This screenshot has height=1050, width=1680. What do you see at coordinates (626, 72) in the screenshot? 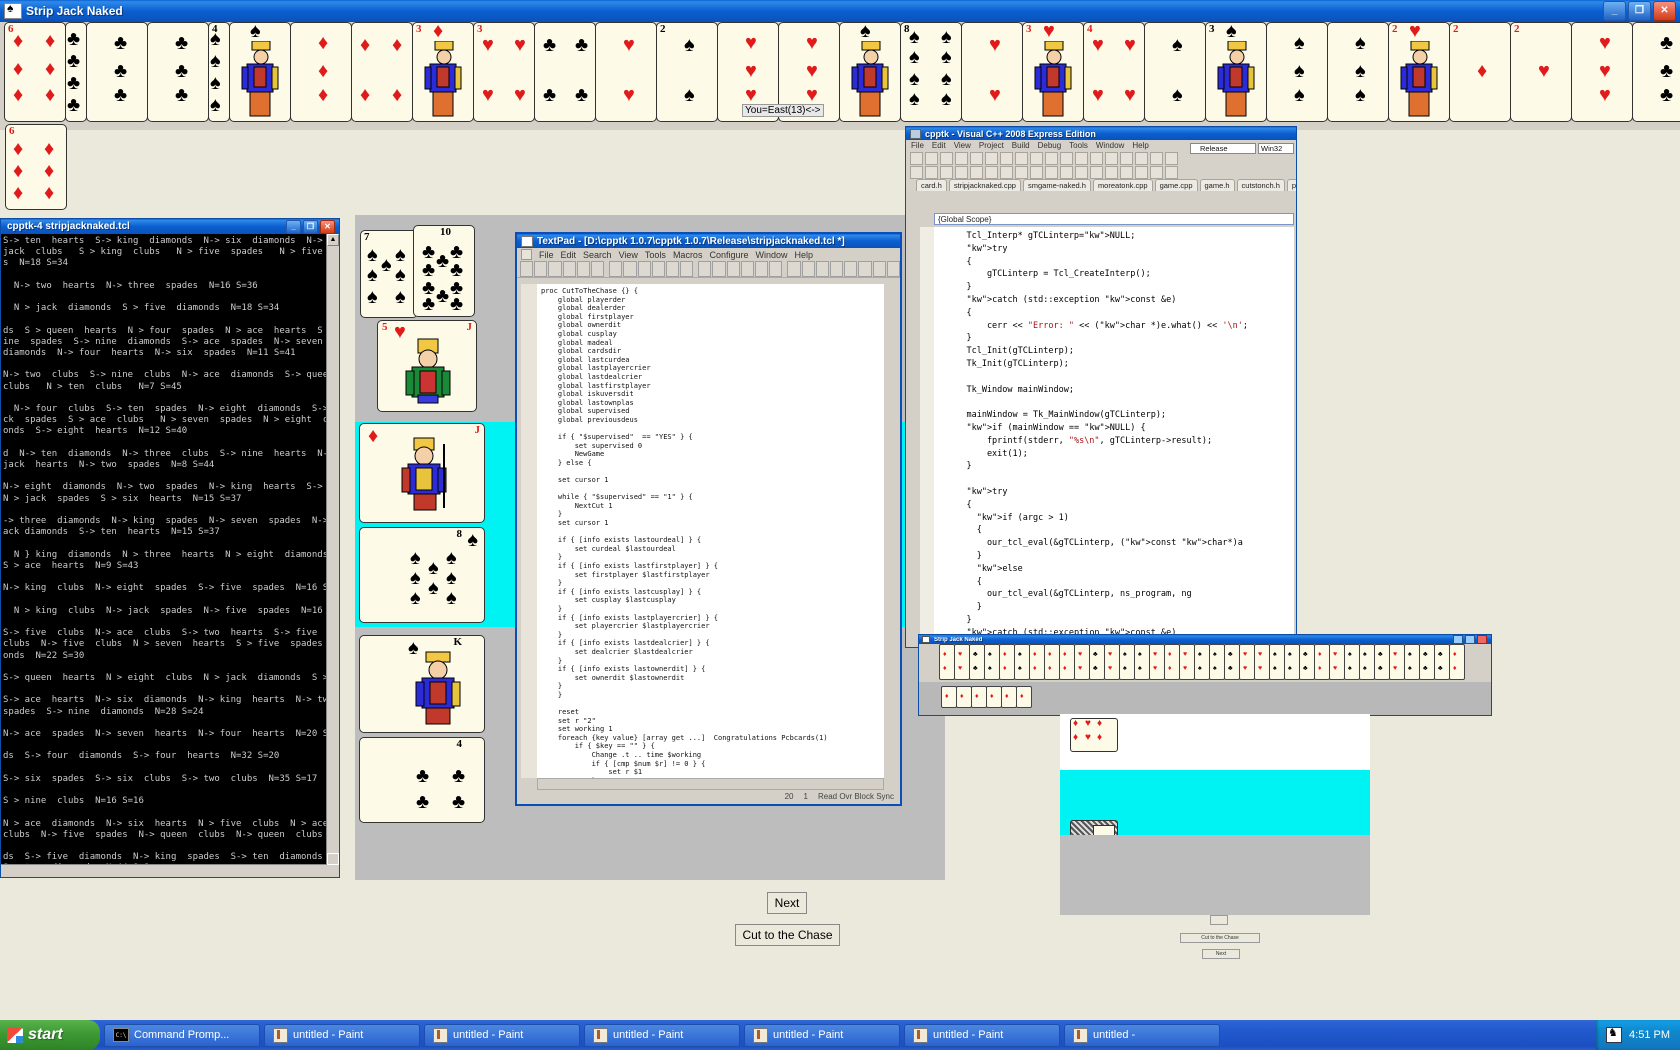
I see `hand-card: ♥ ♥` at bounding box center [626, 72].